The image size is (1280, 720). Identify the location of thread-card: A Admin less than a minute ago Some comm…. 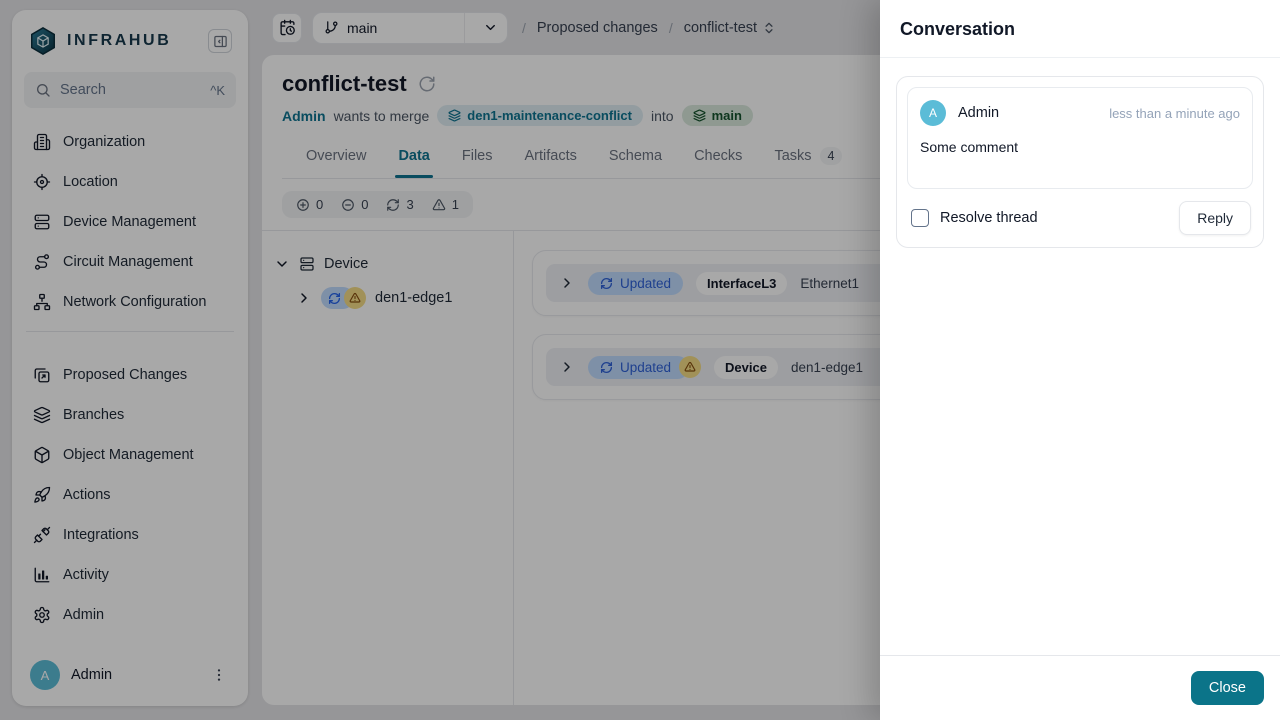
(1080, 162).